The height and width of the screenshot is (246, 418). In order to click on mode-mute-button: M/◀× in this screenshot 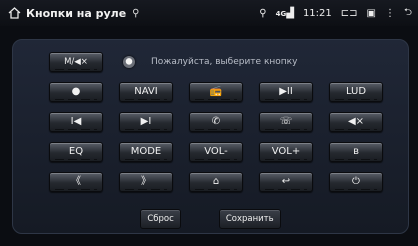, I will do `click(76, 62)`.